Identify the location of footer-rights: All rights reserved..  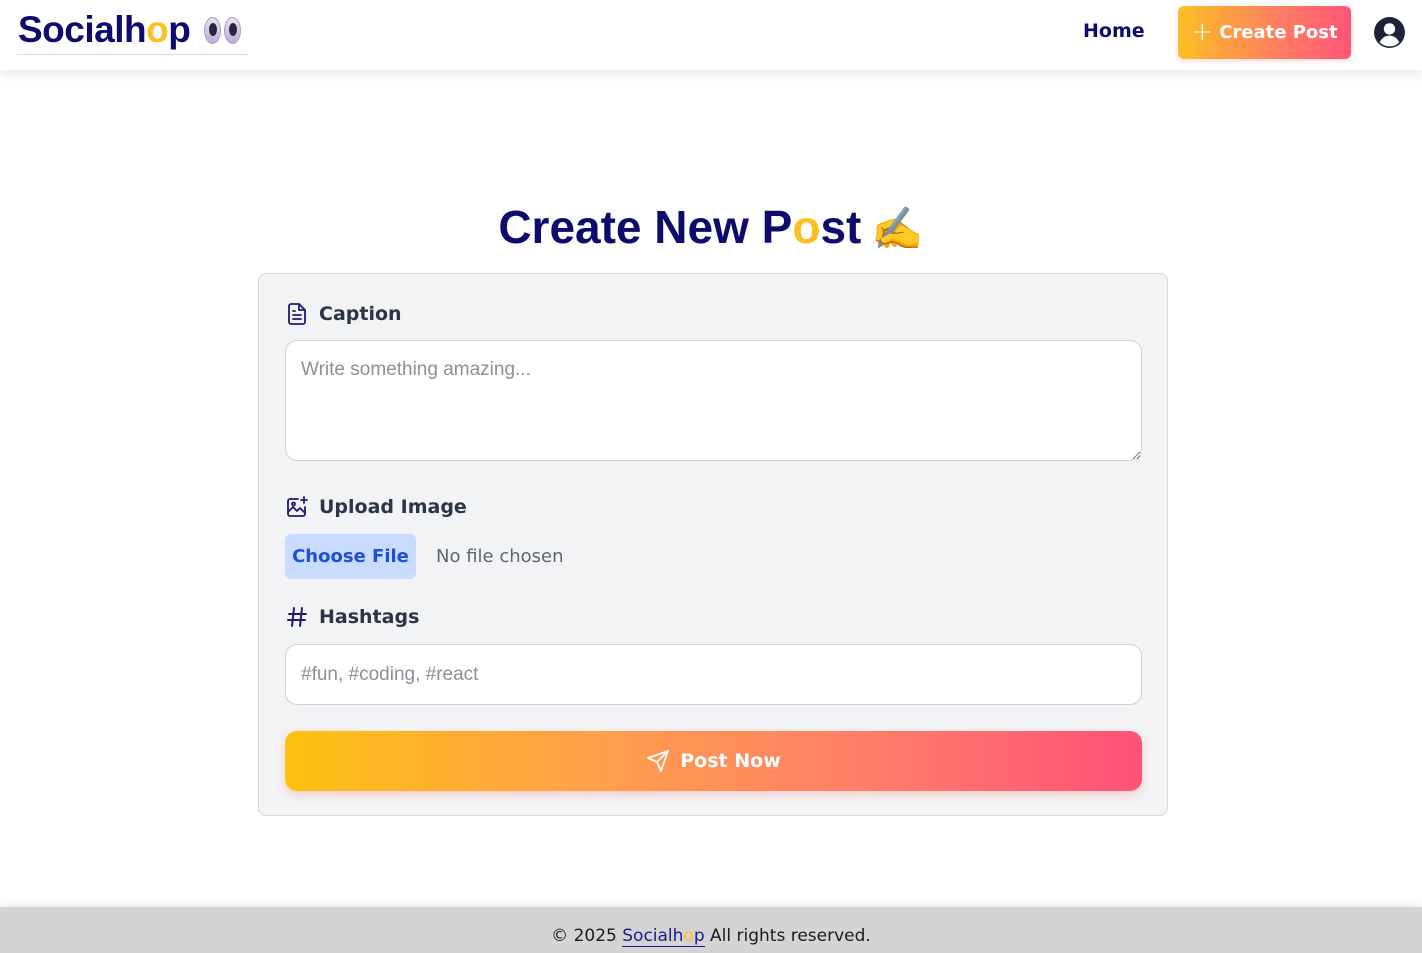
(790, 936).